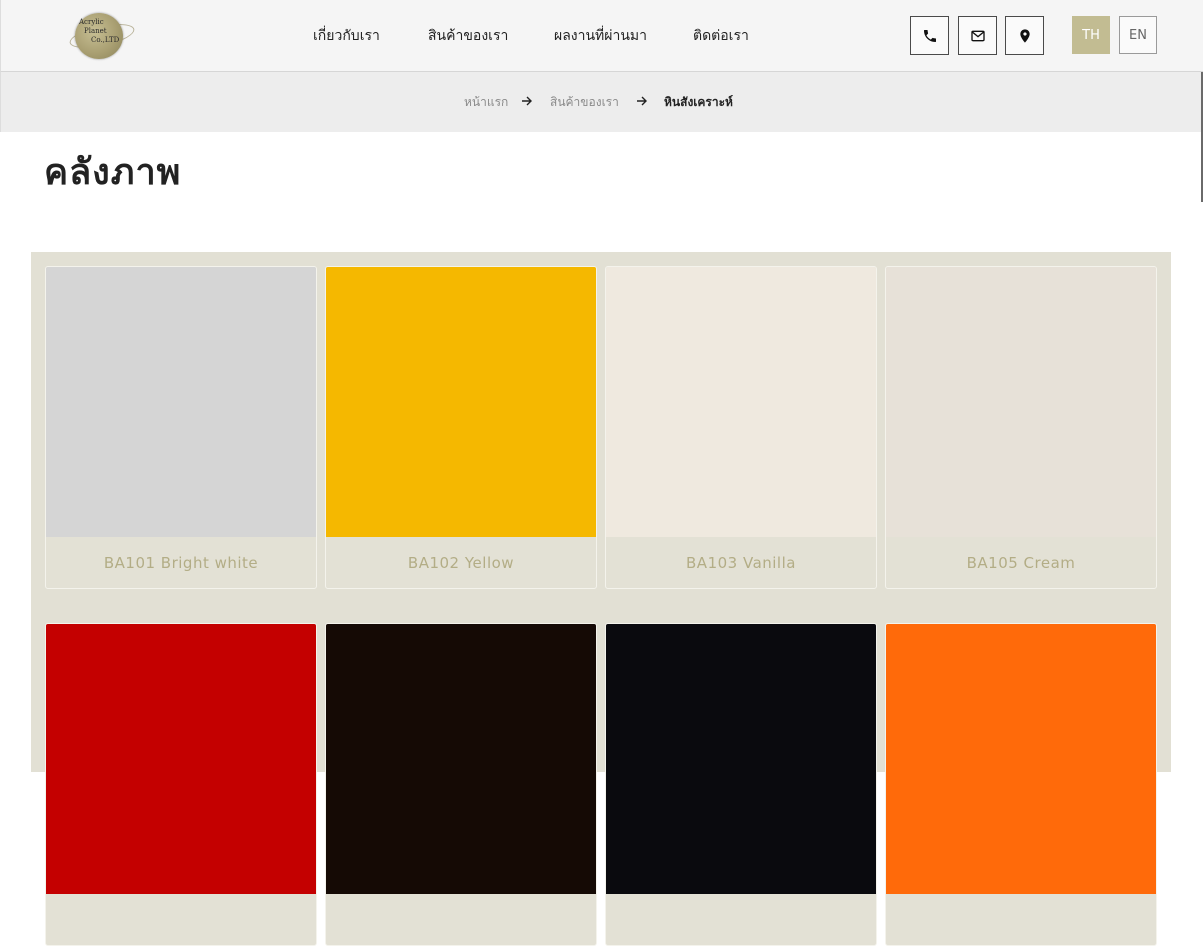 This screenshot has width=1203, height=946. I want to click on company-logo: Acrylic Planet Co.,LTD, so click(102, 36).